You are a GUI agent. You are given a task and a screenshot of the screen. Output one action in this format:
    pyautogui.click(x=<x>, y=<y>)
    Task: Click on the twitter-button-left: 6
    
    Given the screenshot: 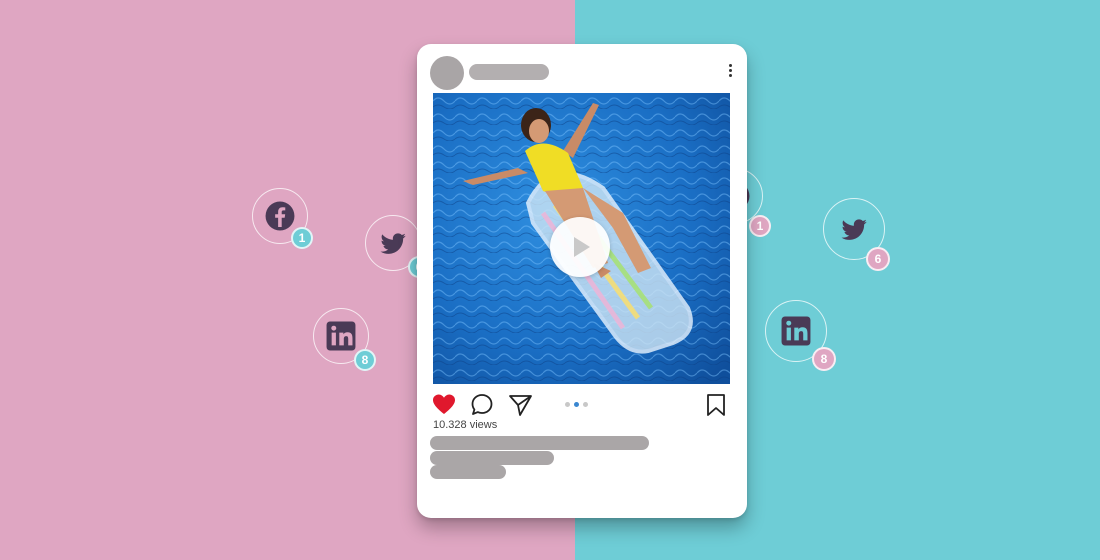 What is the action you would take?
    pyautogui.click(x=397, y=246)
    